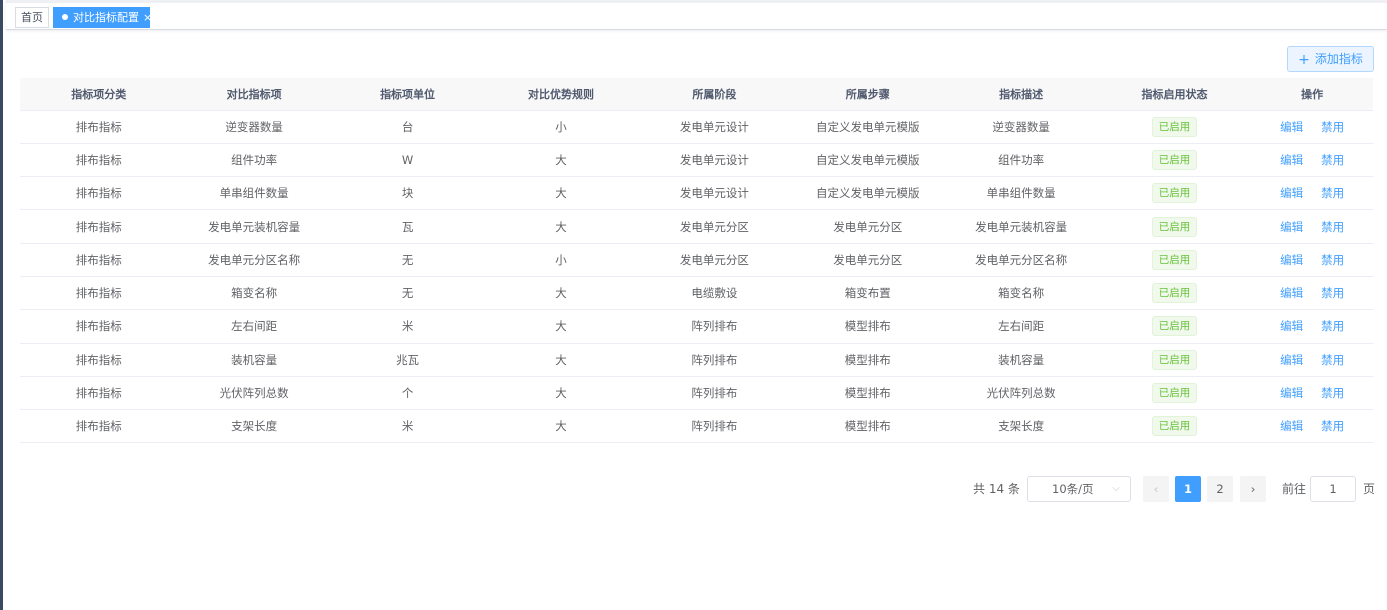 The image size is (1387, 610). What do you see at coordinates (32, 17) in the screenshot?
I see `tag-home: 首页` at bounding box center [32, 17].